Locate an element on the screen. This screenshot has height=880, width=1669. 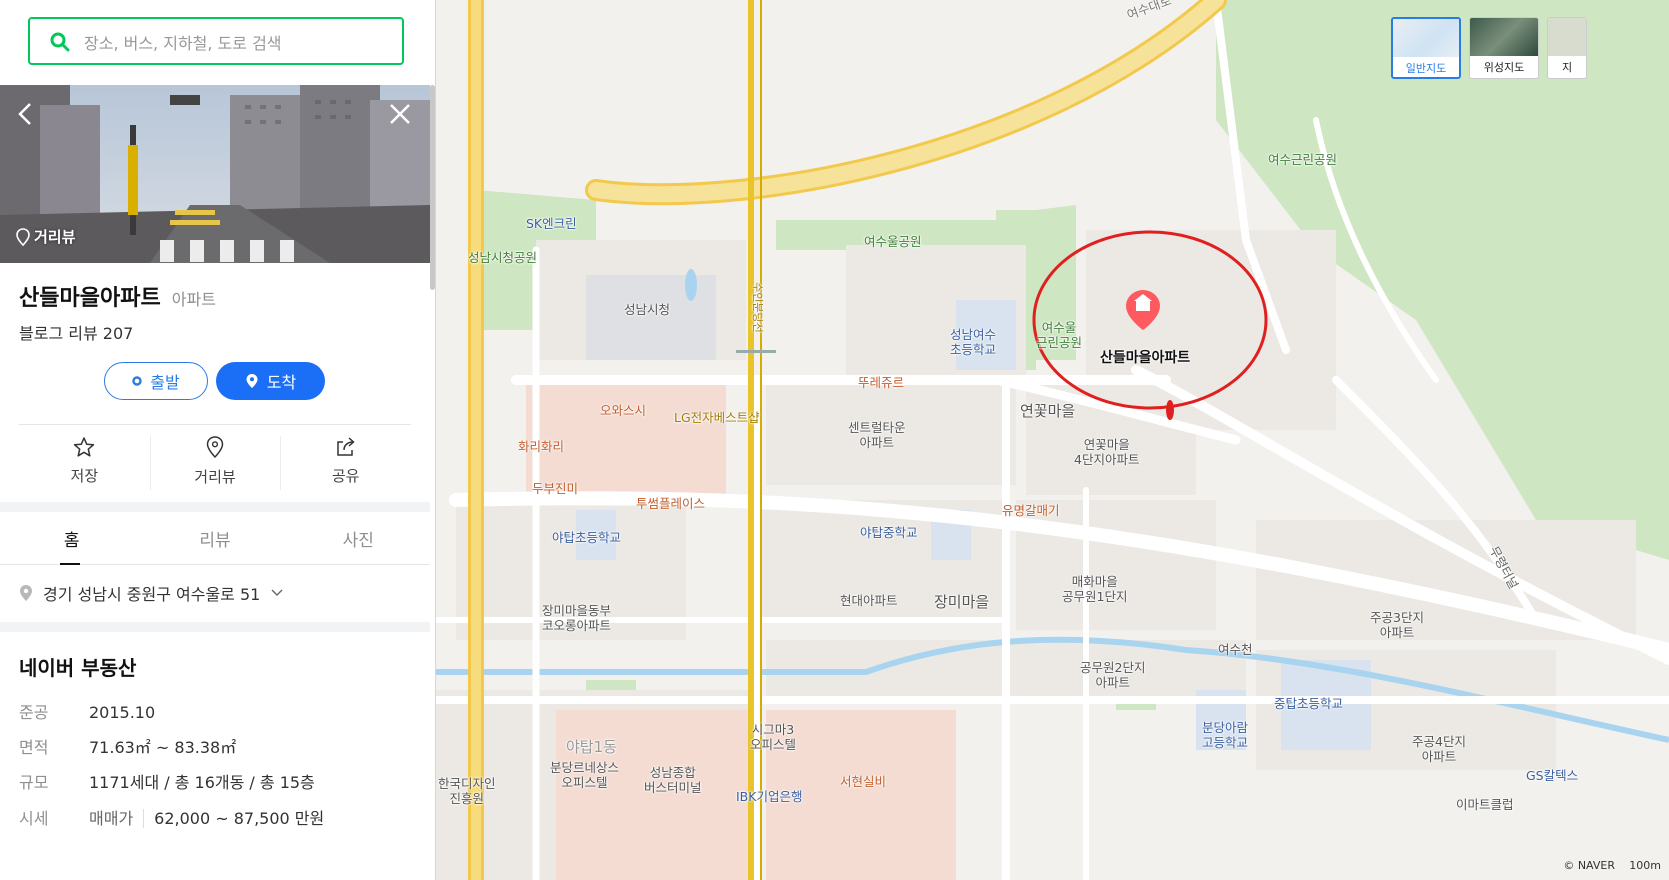
map-label: 성남시청공원 is located at coordinates (502, 257).